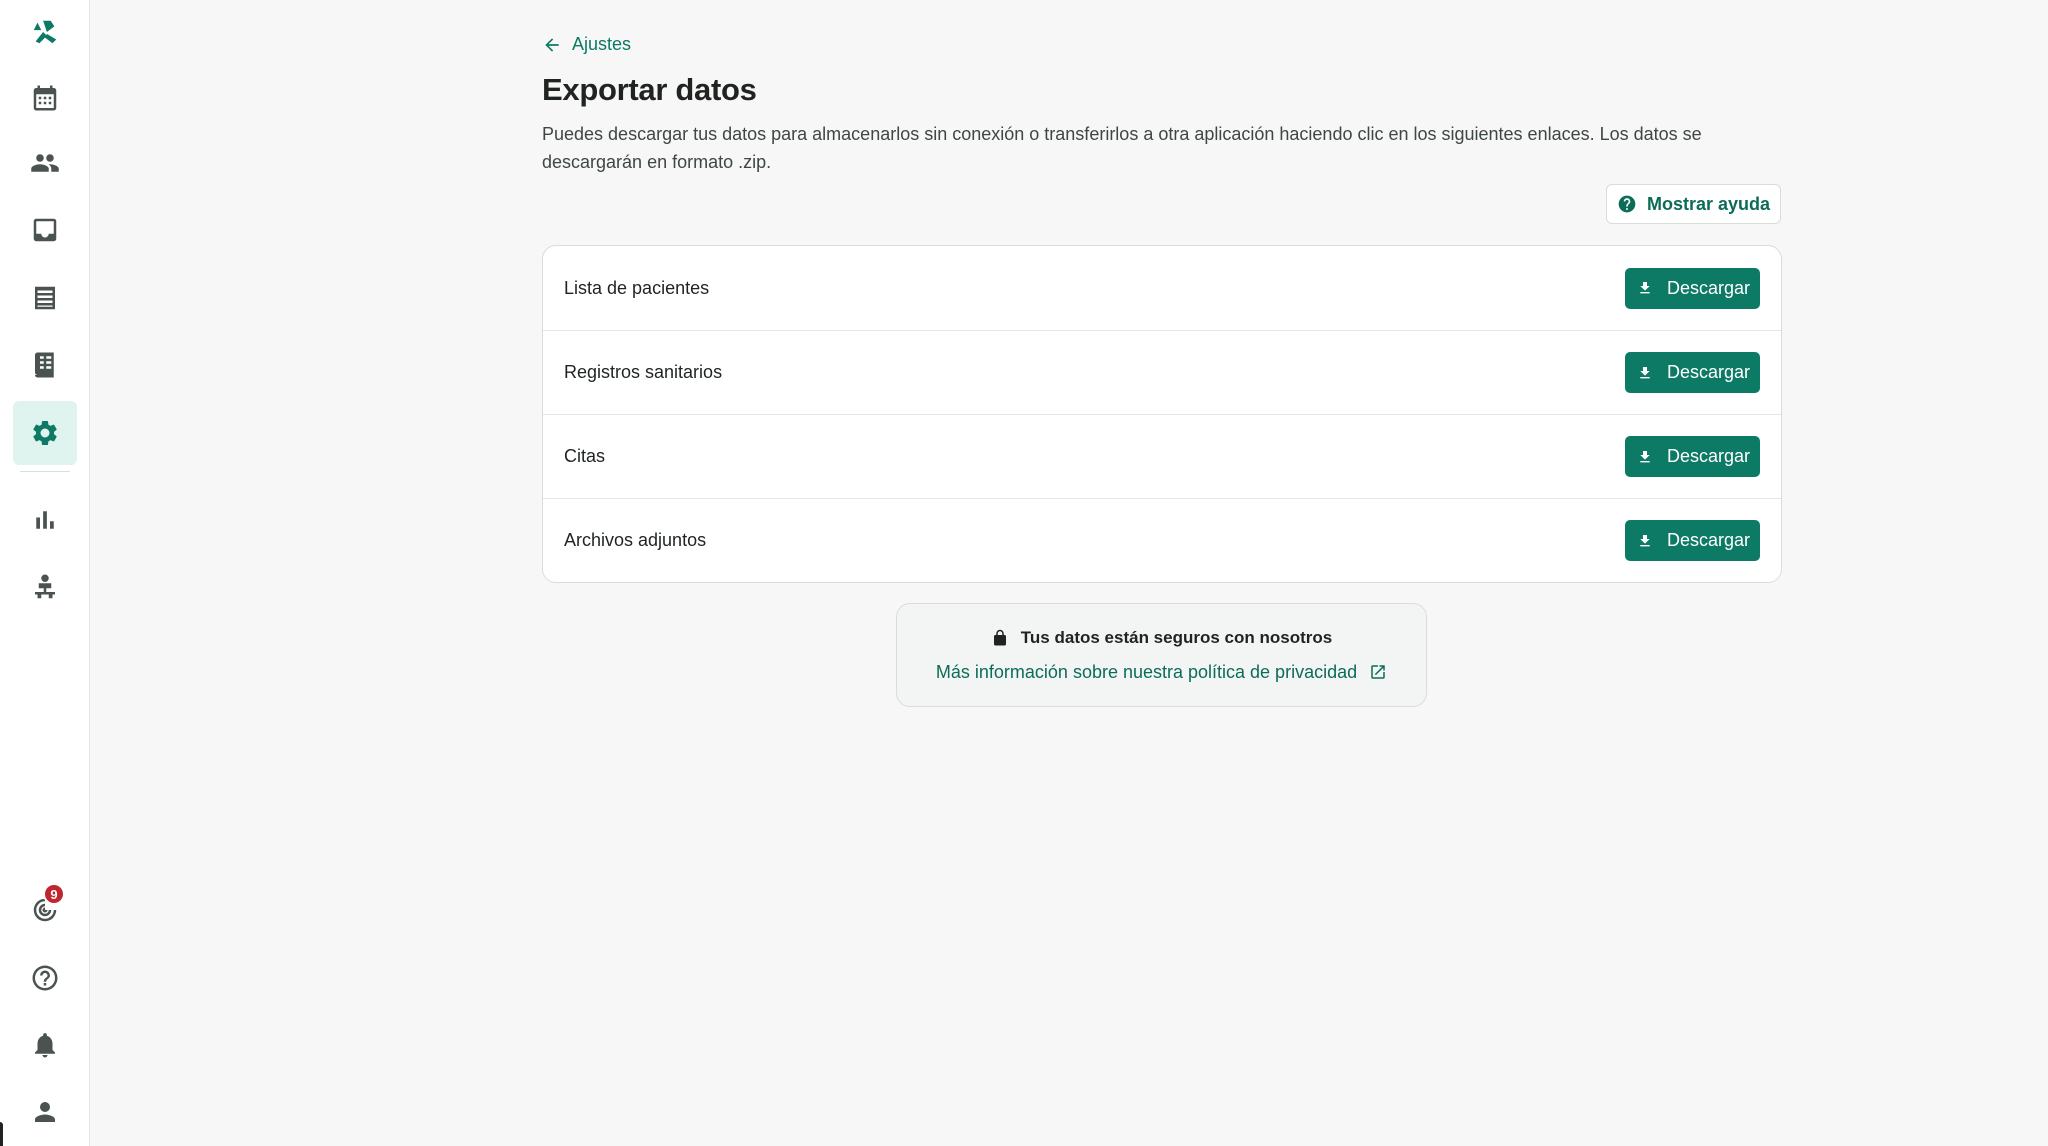  What do you see at coordinates (1176, 637) in the screenshot?
I see `security-title-text: Tus datos están seguros con nosotros` at bounding box center [1176, 637].